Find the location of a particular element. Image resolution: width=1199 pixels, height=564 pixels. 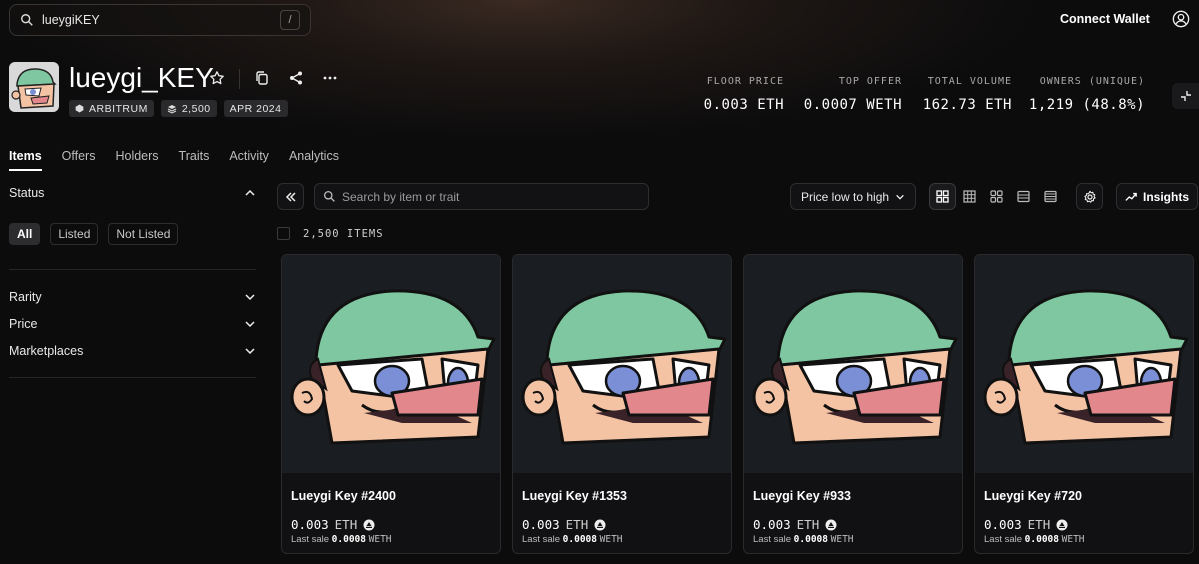

select-all-checkbox is located at coordinates (283, 233).